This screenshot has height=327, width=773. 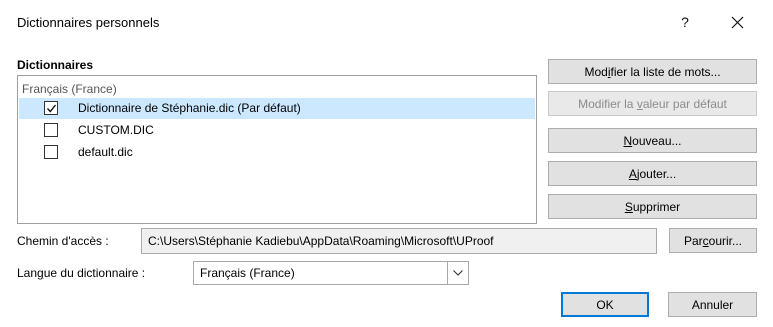 I want to click on close-button, so click(x=737, y=22).